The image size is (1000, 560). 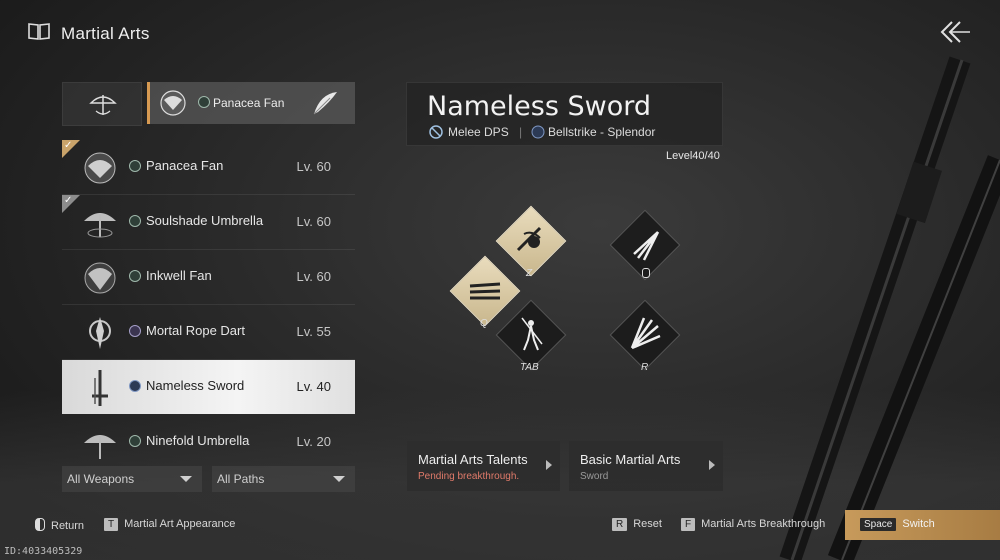 I want to click on weapon-level: Lv. 40, so click(x=313, y=386).